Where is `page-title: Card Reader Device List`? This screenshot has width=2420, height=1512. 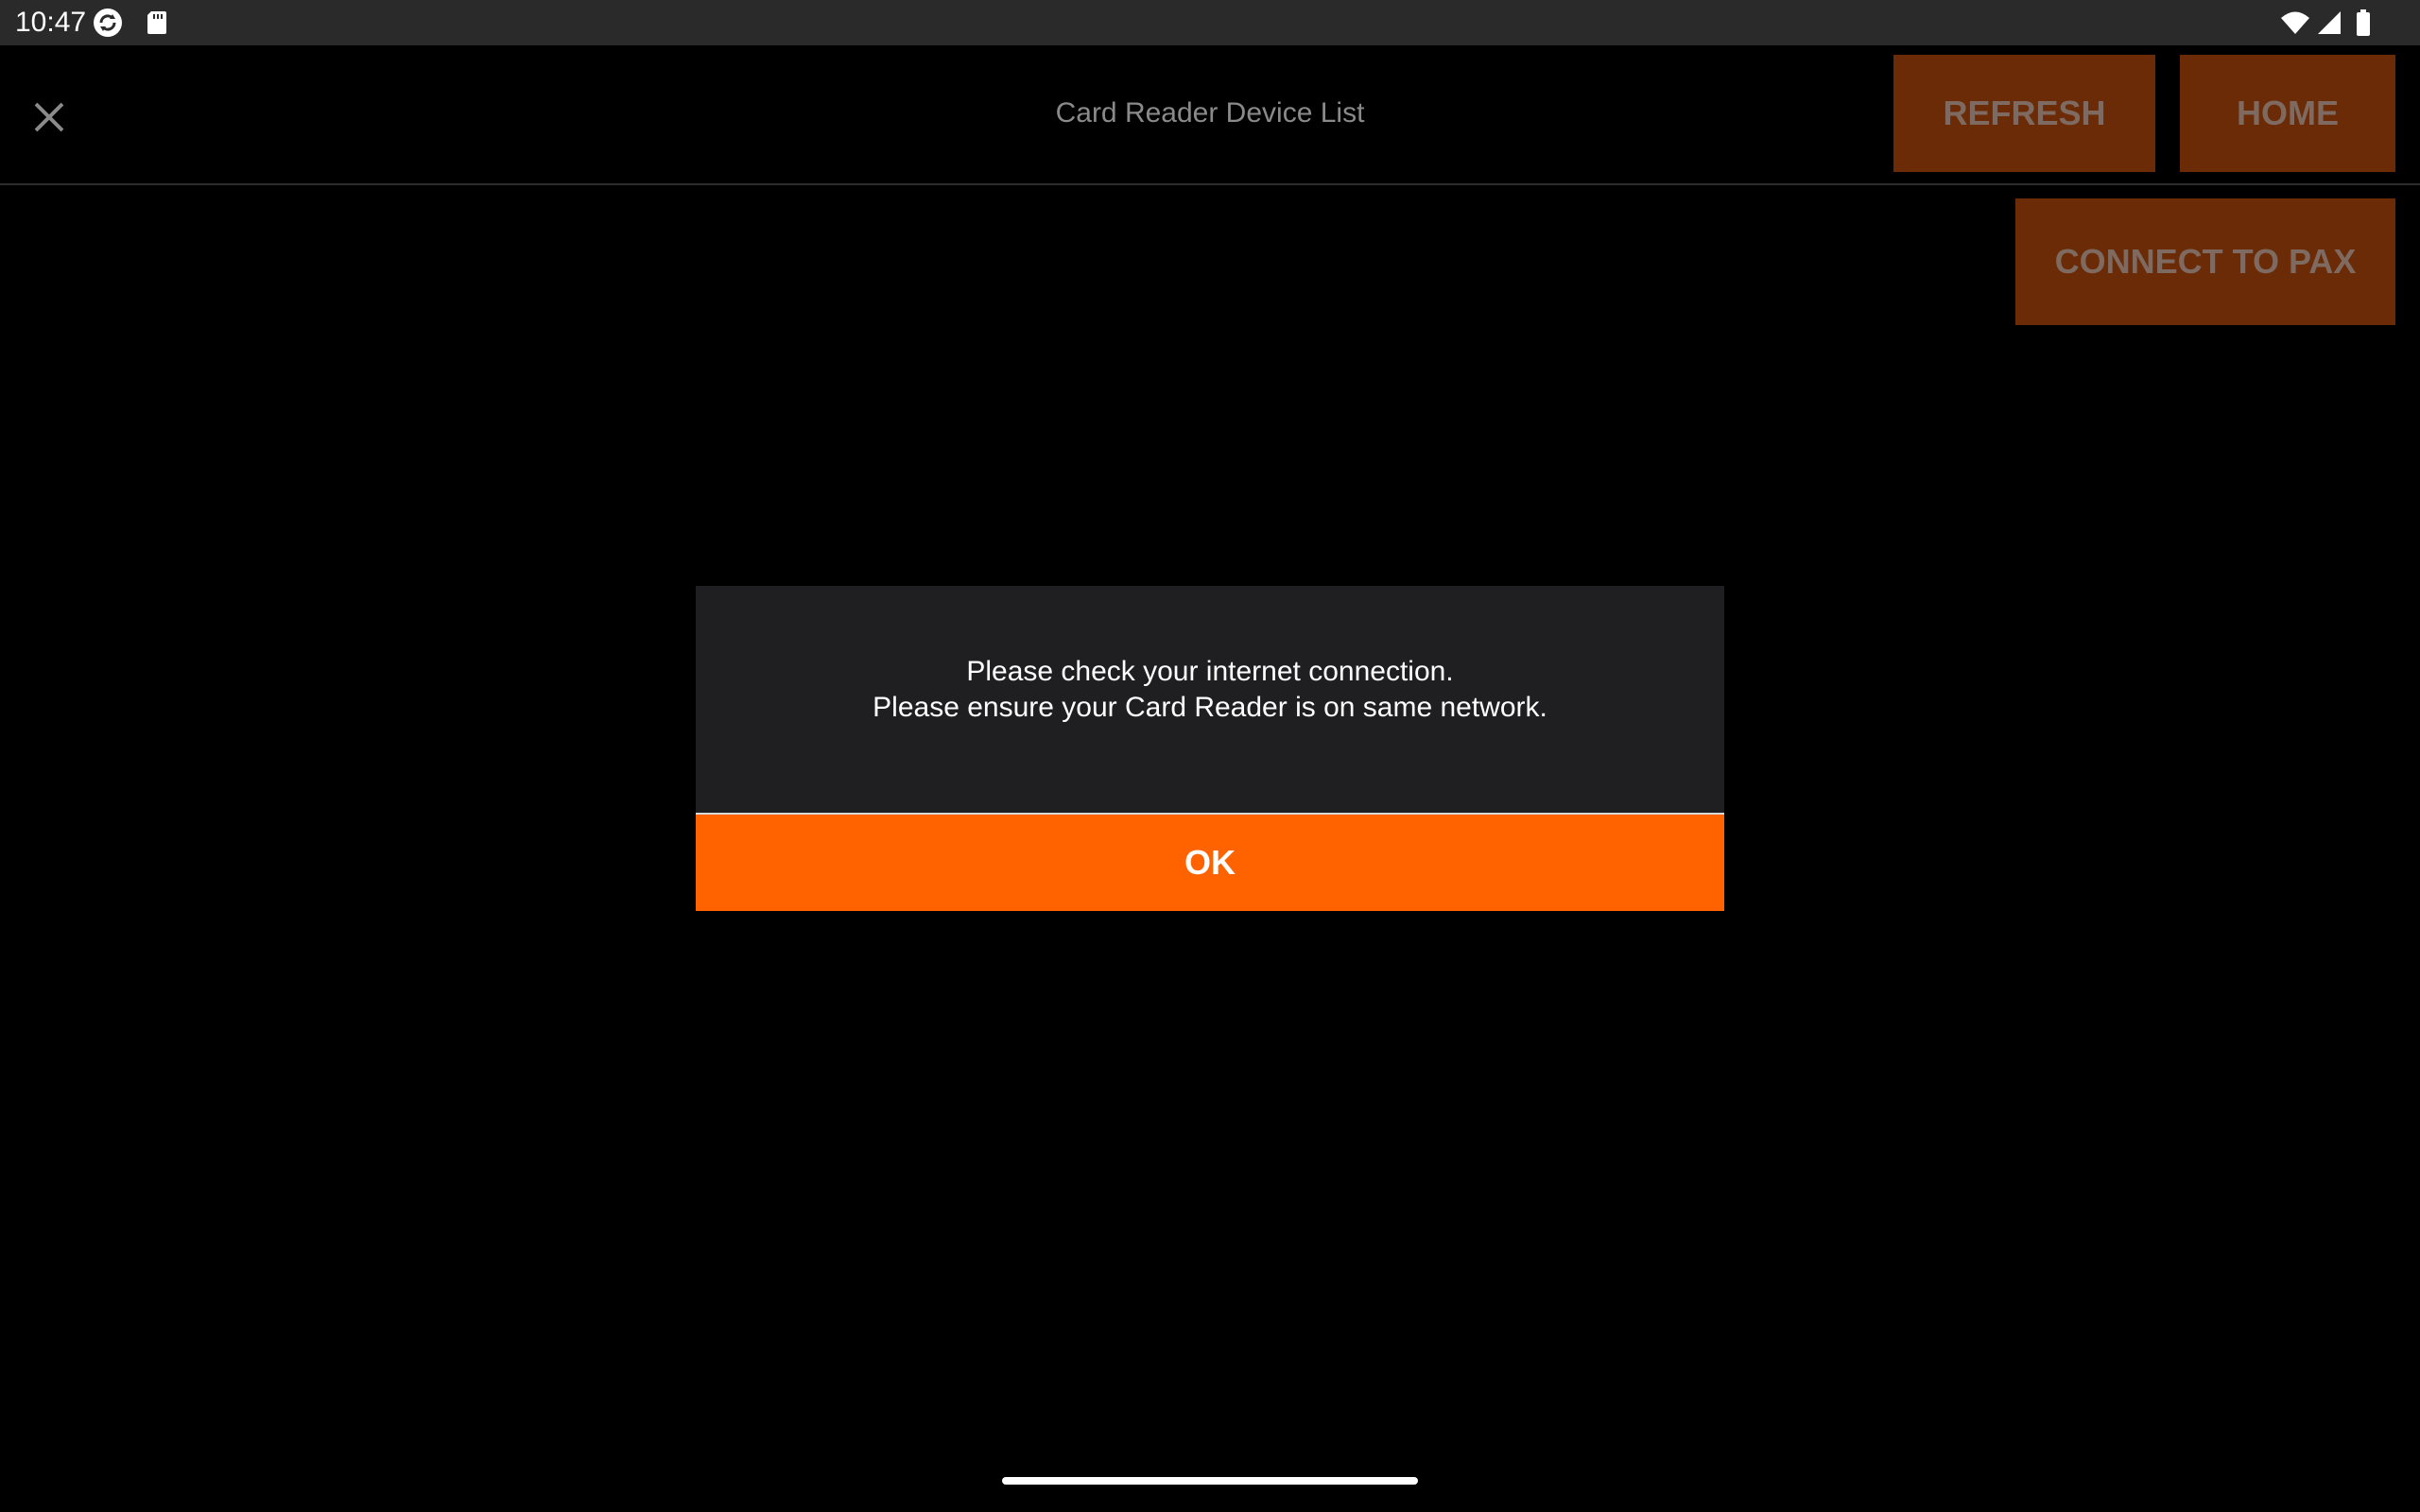 page-title: Card Reader Device List is located at coordinates (1210, 113).